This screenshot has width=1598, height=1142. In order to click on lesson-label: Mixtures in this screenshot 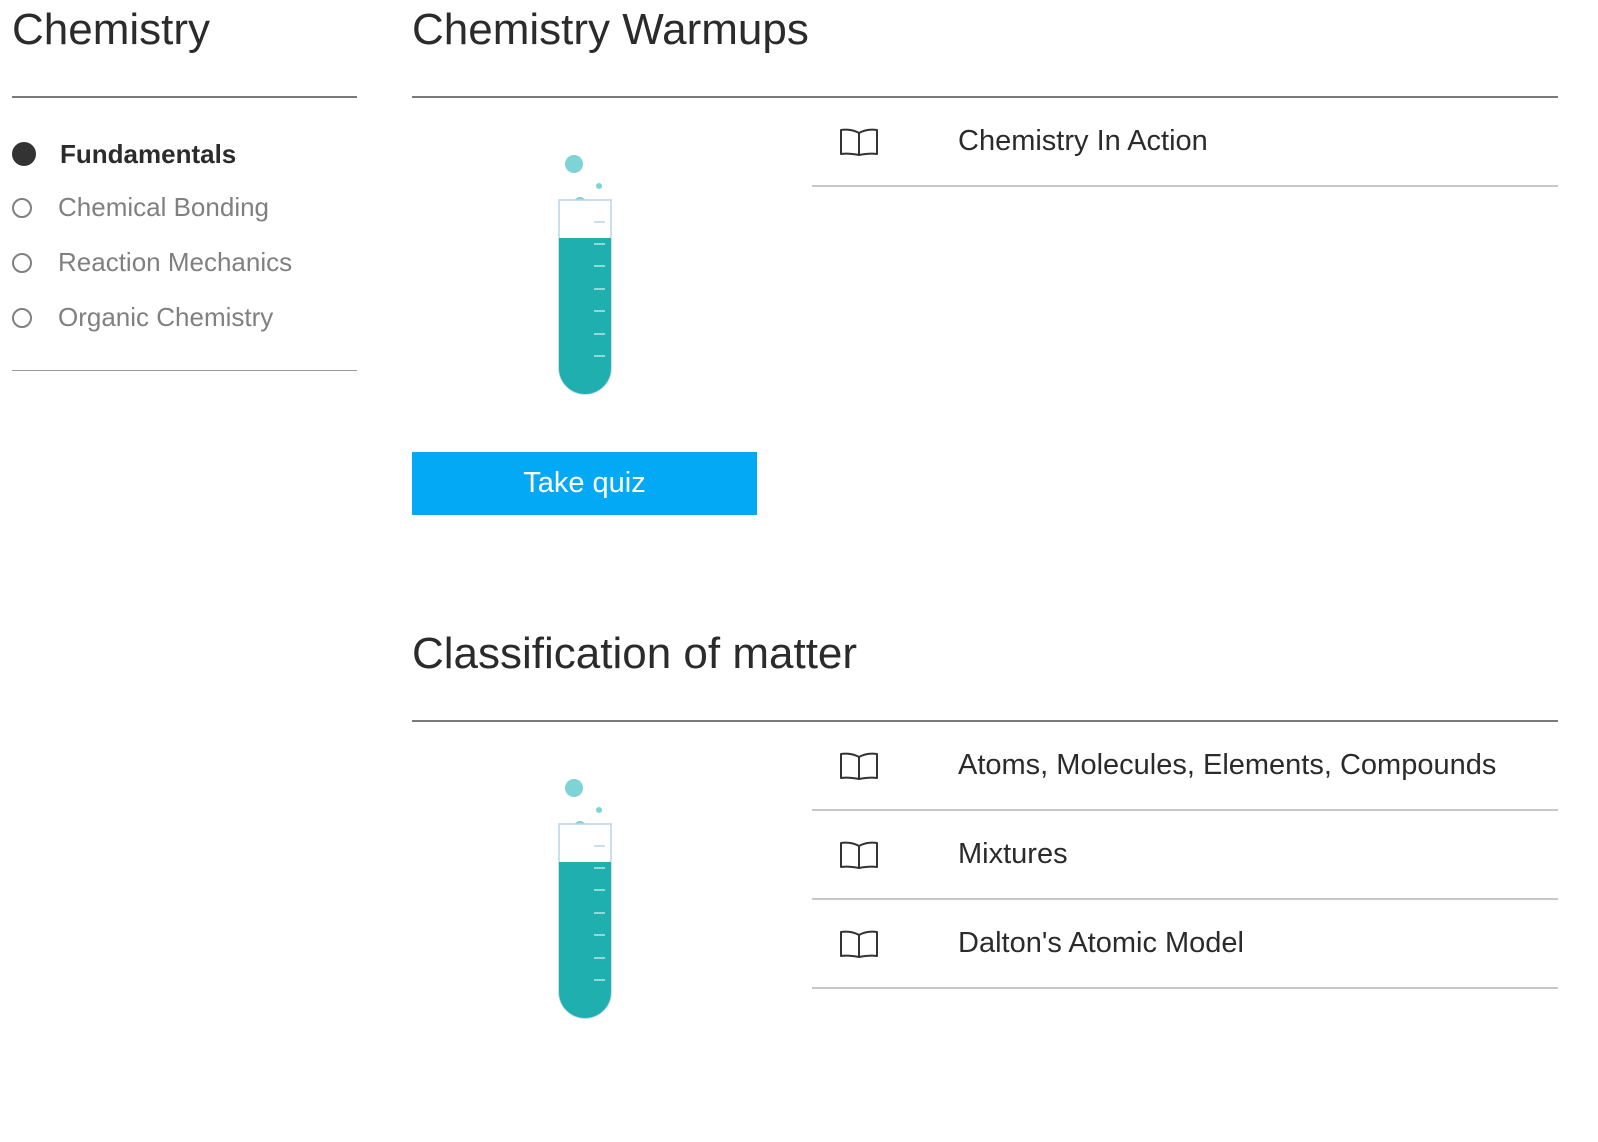, I will do `click(1013, 854)`.